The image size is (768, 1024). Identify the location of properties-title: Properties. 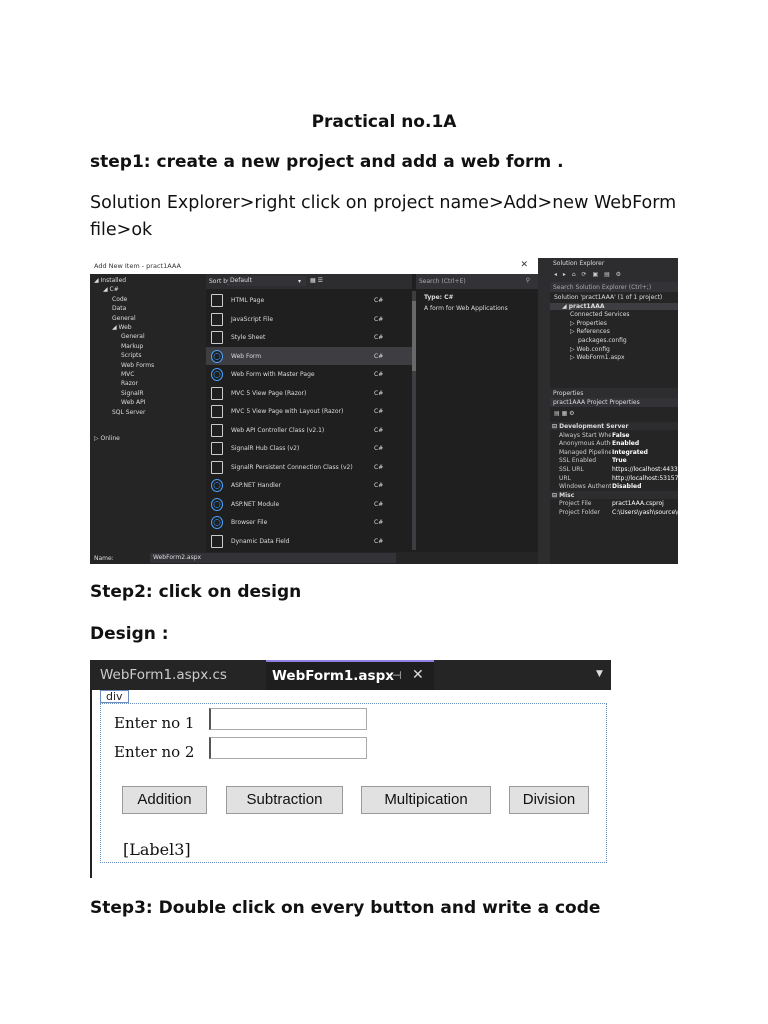
(614, 393).